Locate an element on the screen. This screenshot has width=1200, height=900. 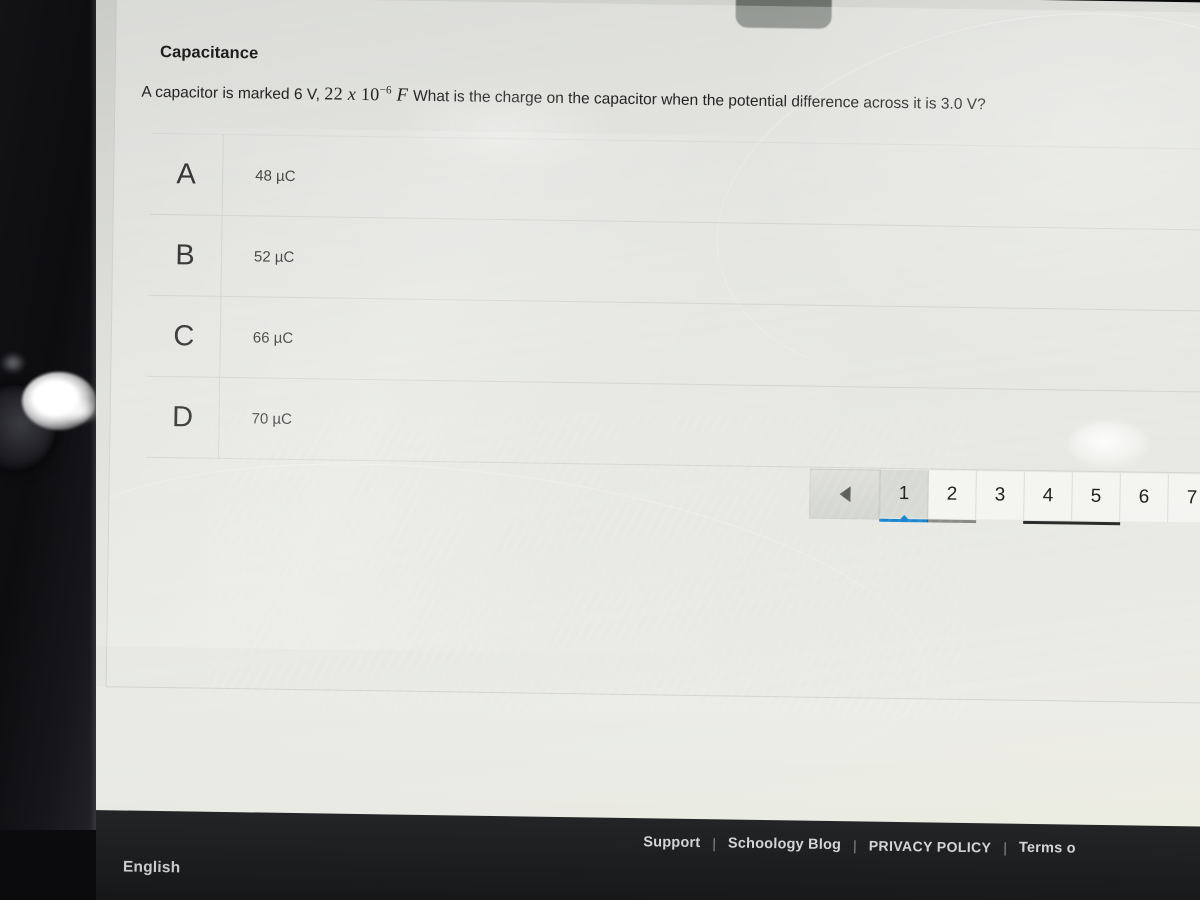
pagination-page-label: 3 is located at coordinates (1000, 495).